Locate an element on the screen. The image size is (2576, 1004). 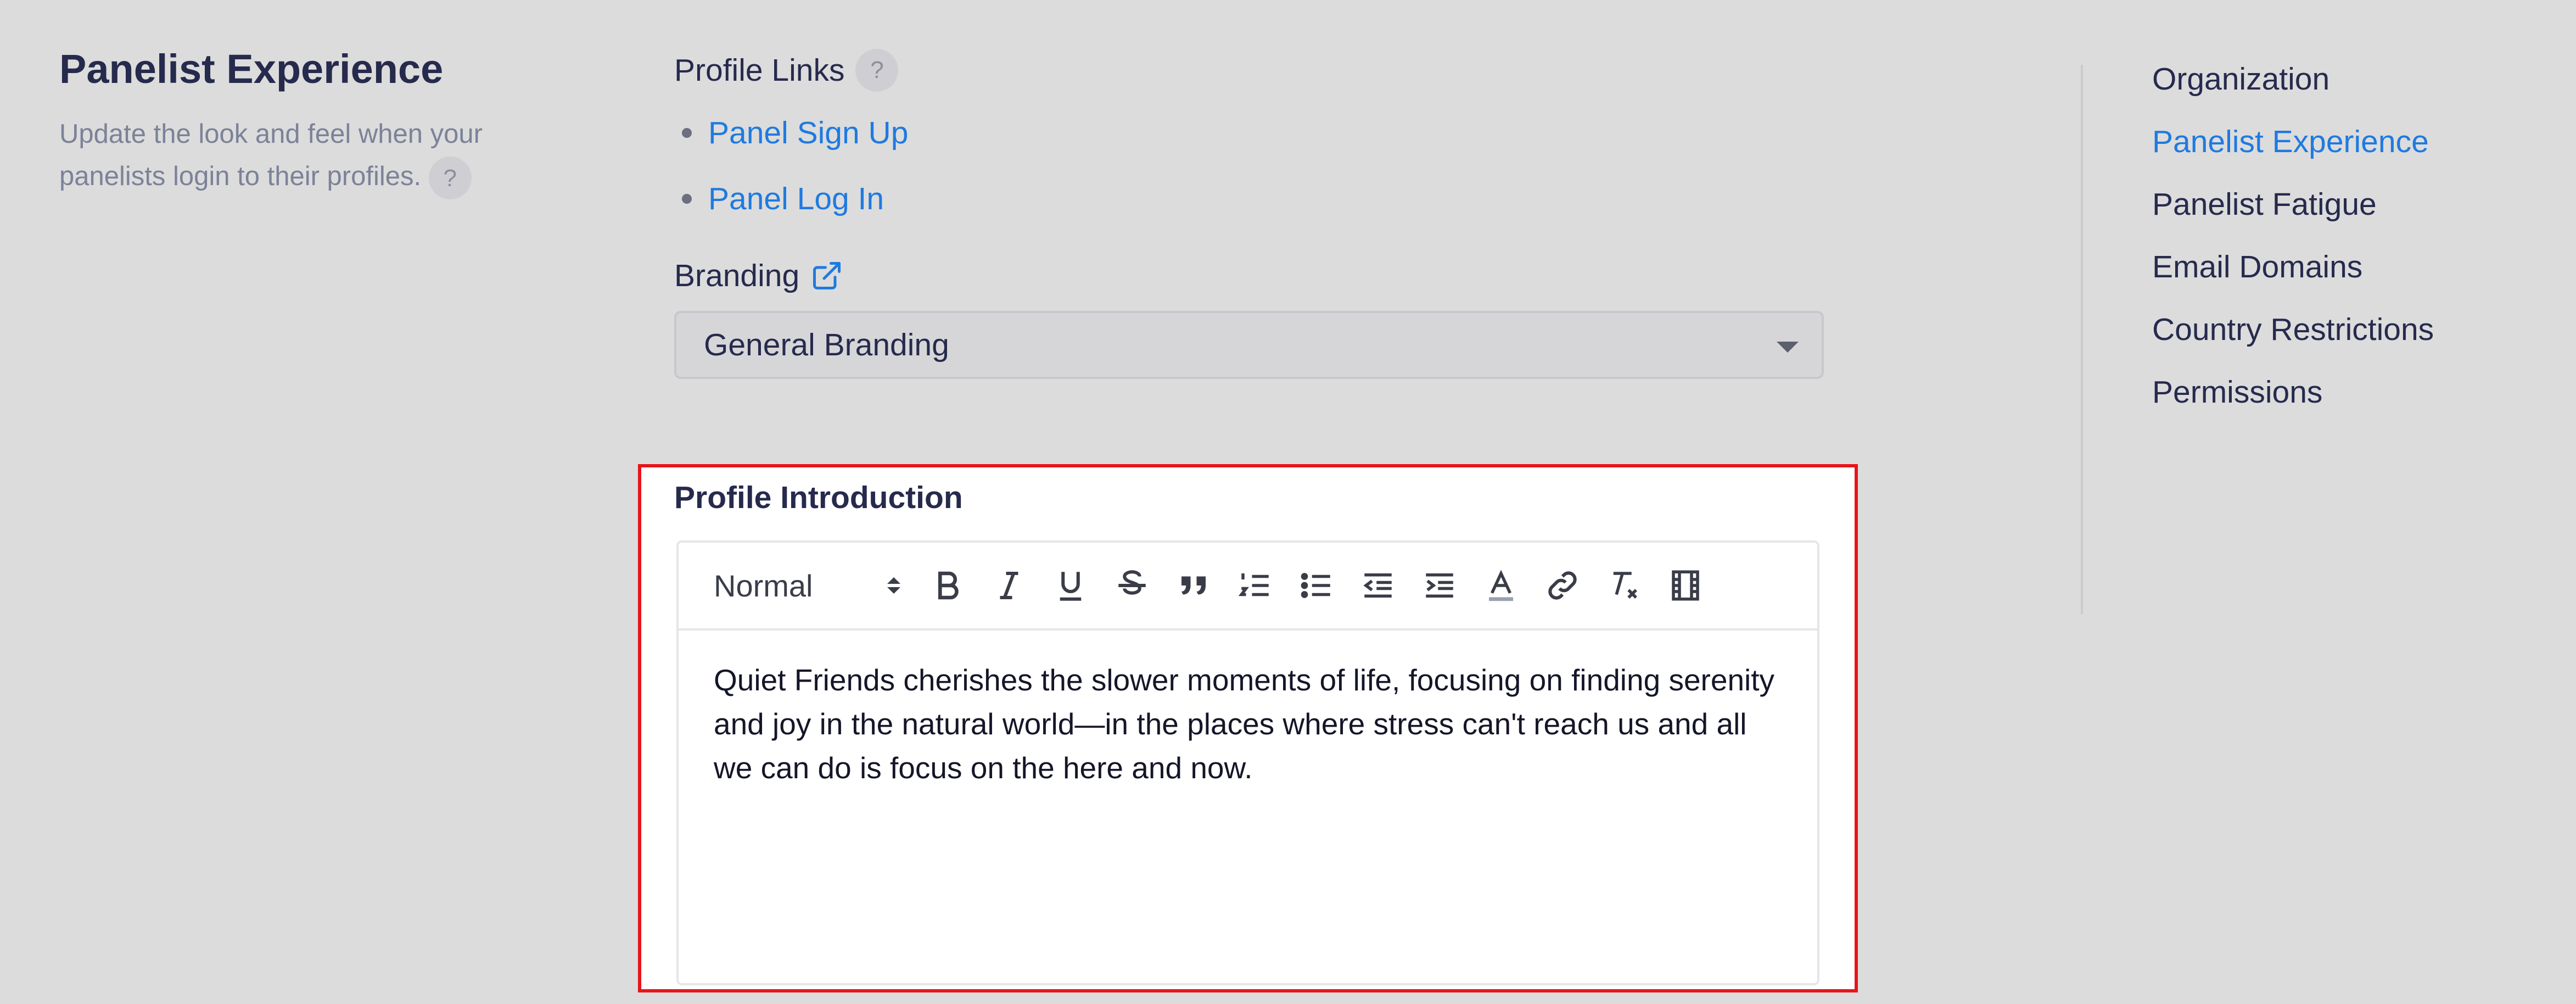
clear-format-button is located at coordinates (1624, 585).